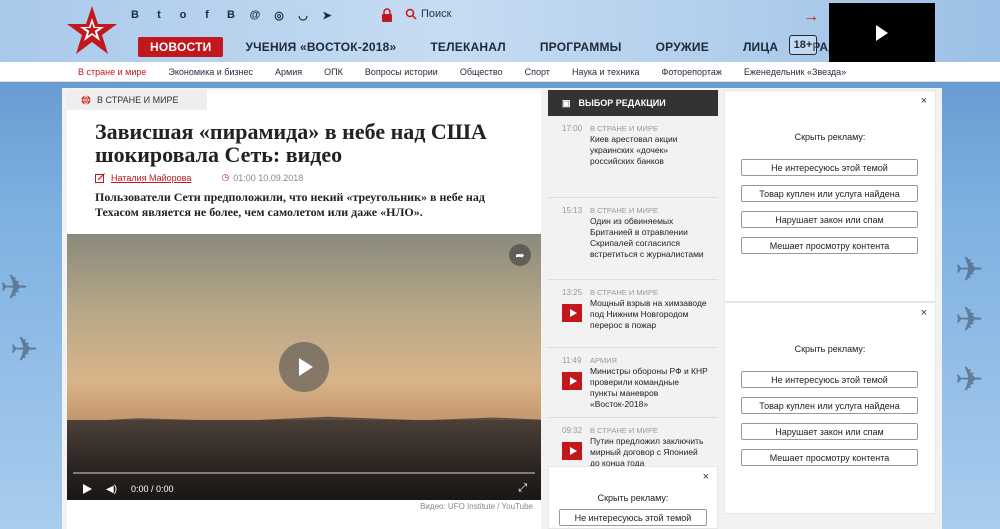 This screenshot has height=529, width=1000. Describe the element at coordinates (572, 430) in the screenshot. I see `news-time: 09:32` at that location.